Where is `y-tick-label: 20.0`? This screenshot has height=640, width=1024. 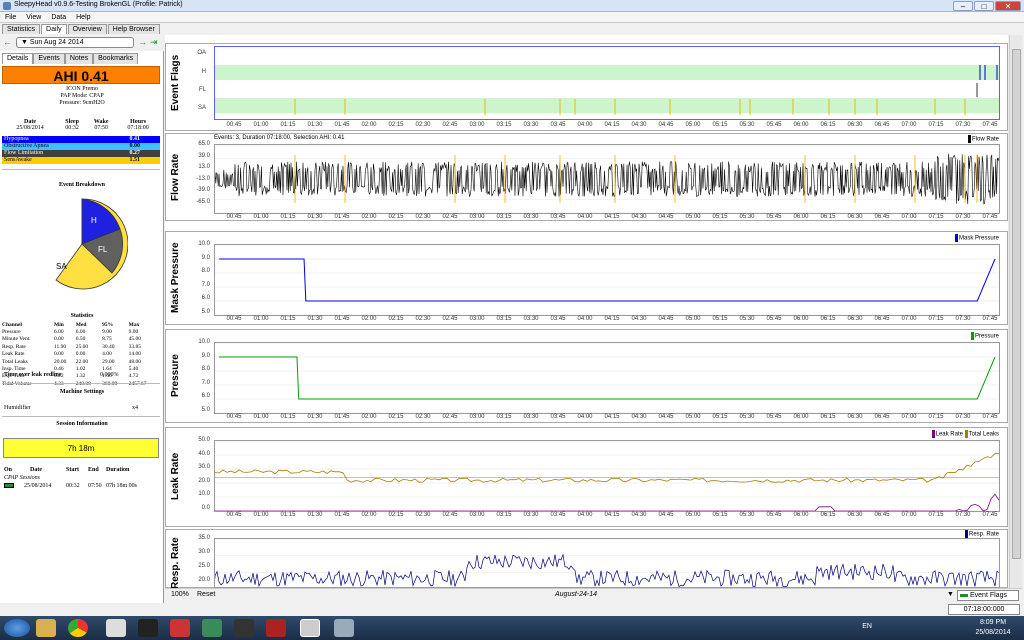
y-tick-label: 20.0 is located at coordinates (204, 580).